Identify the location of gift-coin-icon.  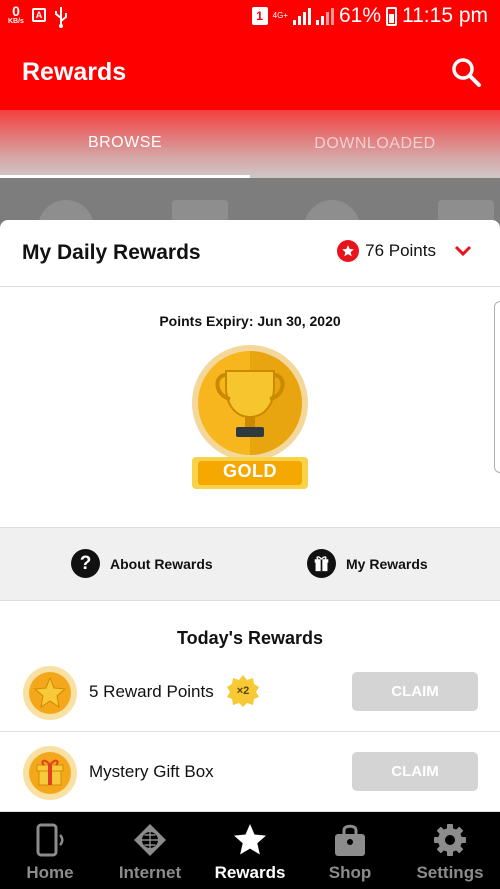
(50, 773).